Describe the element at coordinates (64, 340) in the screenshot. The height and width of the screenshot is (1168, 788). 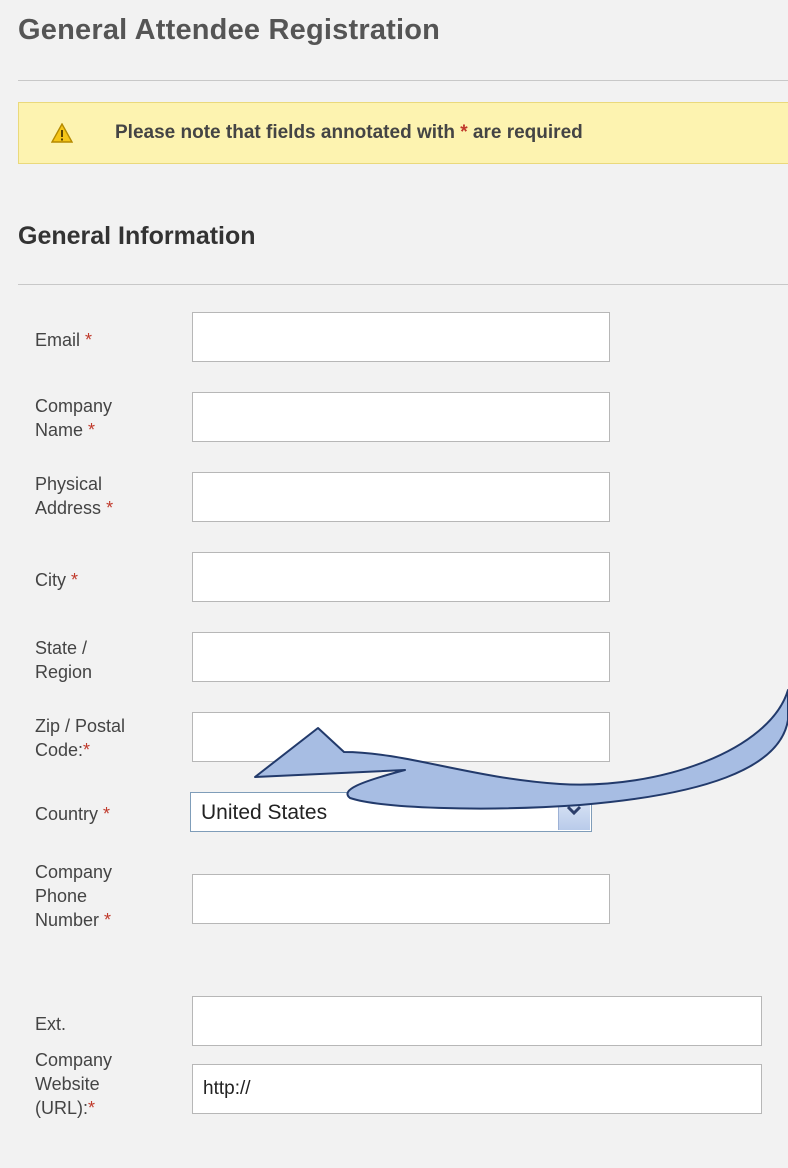
I see `email-label: Email *` at that location.